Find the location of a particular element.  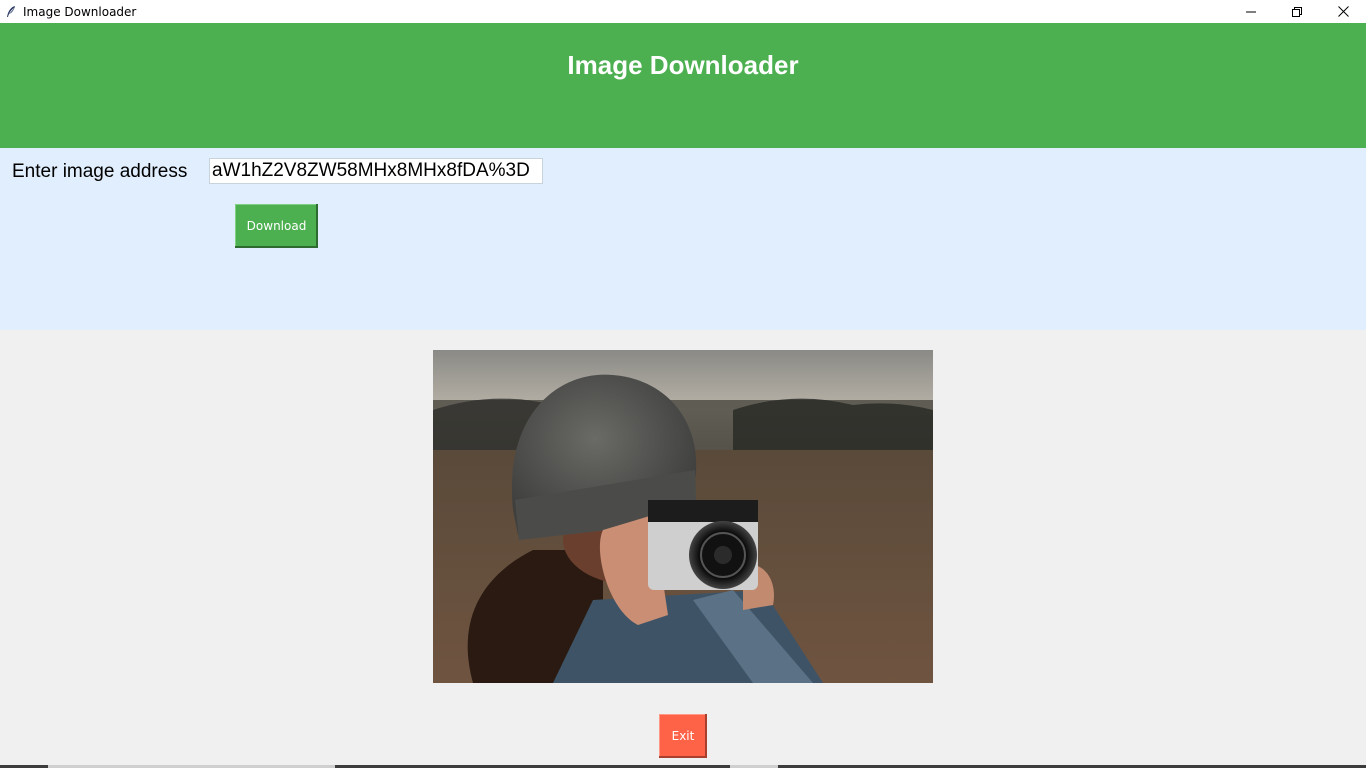

address-input is located at coordinates (376, 171).